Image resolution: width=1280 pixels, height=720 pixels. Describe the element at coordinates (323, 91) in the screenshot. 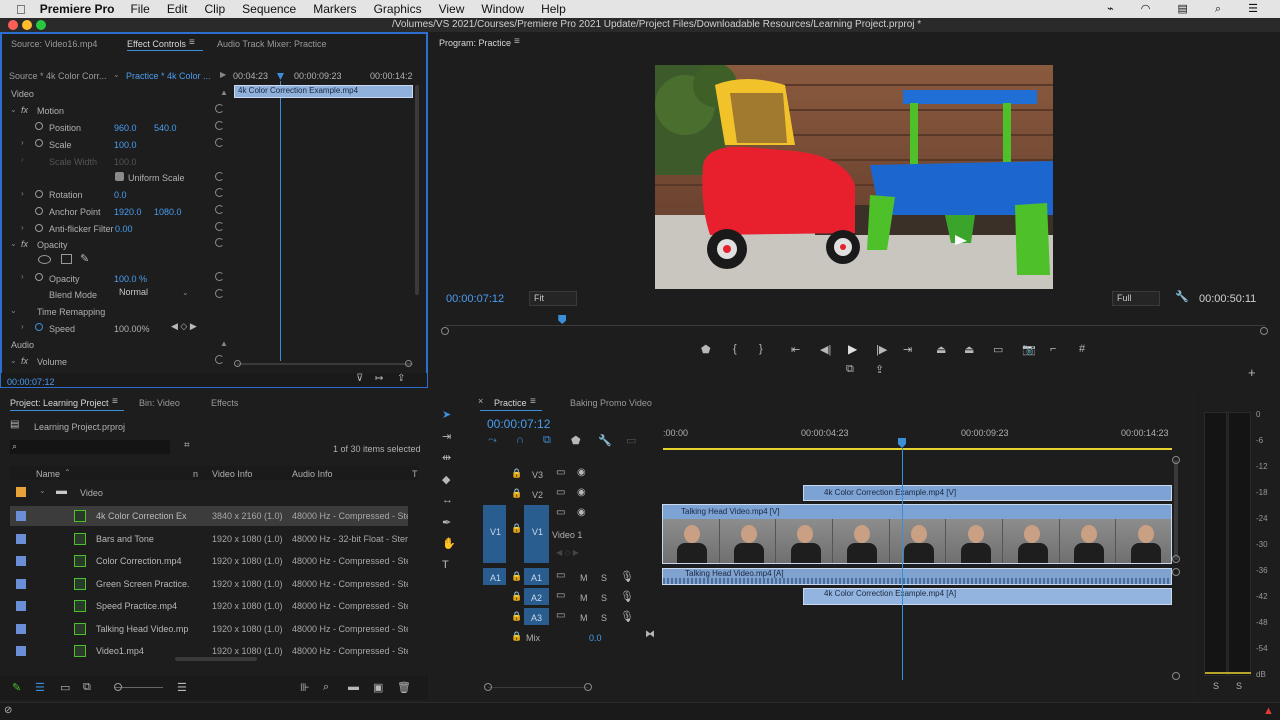

I see `ec-clip-bar: 4k Color Correction Example.mp4` at that location.